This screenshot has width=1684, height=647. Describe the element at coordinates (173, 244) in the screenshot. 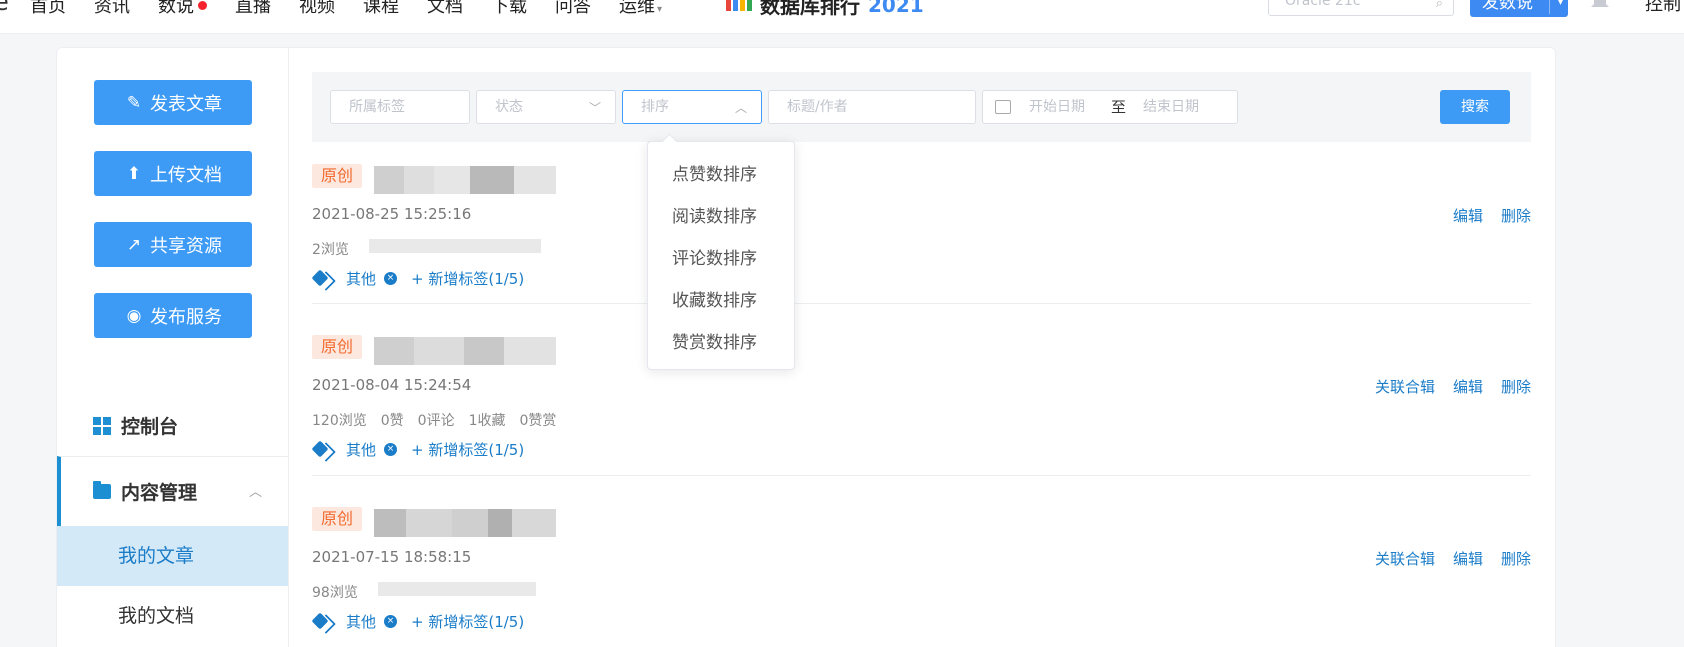

I see `share-resource-button: ↗ 共享资源` at that location.